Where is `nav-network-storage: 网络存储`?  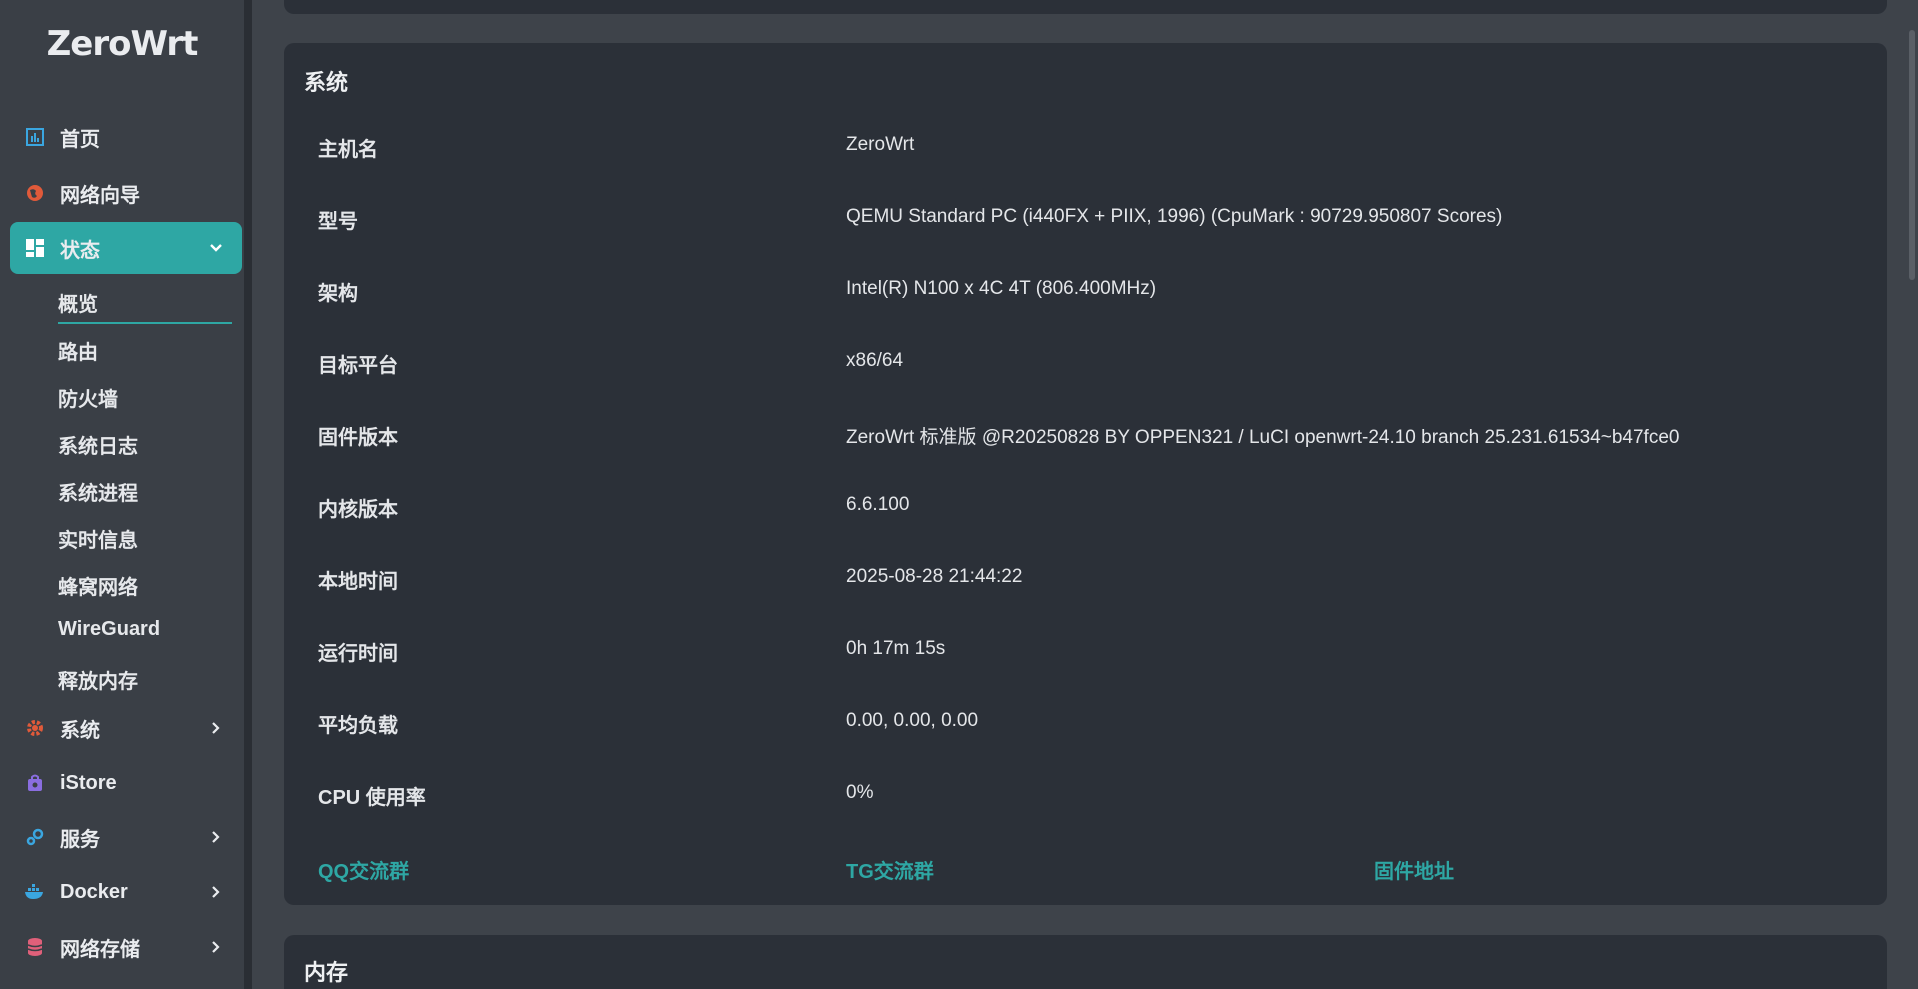 nav-network-storage: 网络存储 is located at coordinates (126, 947).